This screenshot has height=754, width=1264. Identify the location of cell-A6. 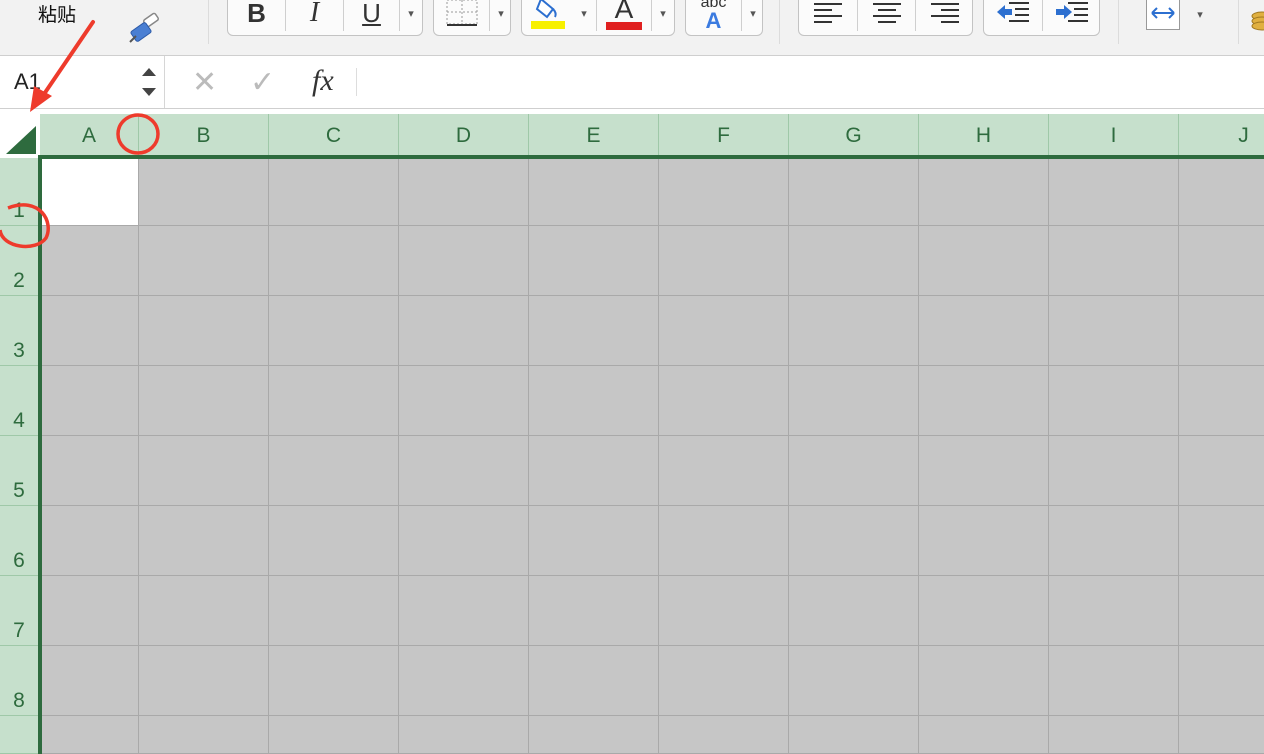
(89, 541).